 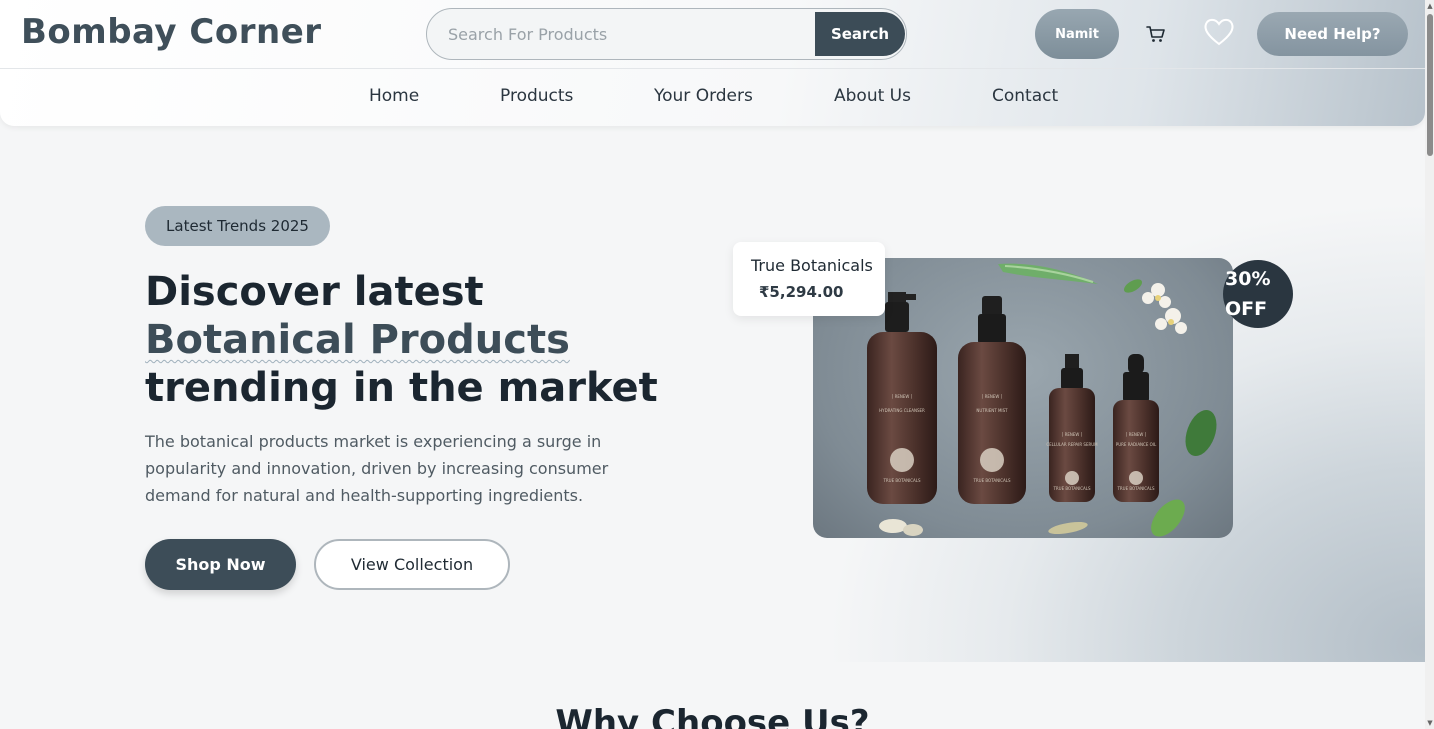 What do you see at coordinates (1219, 32) in the screenshot?
I see `heart-icon` at bounding box center [1219, 32].